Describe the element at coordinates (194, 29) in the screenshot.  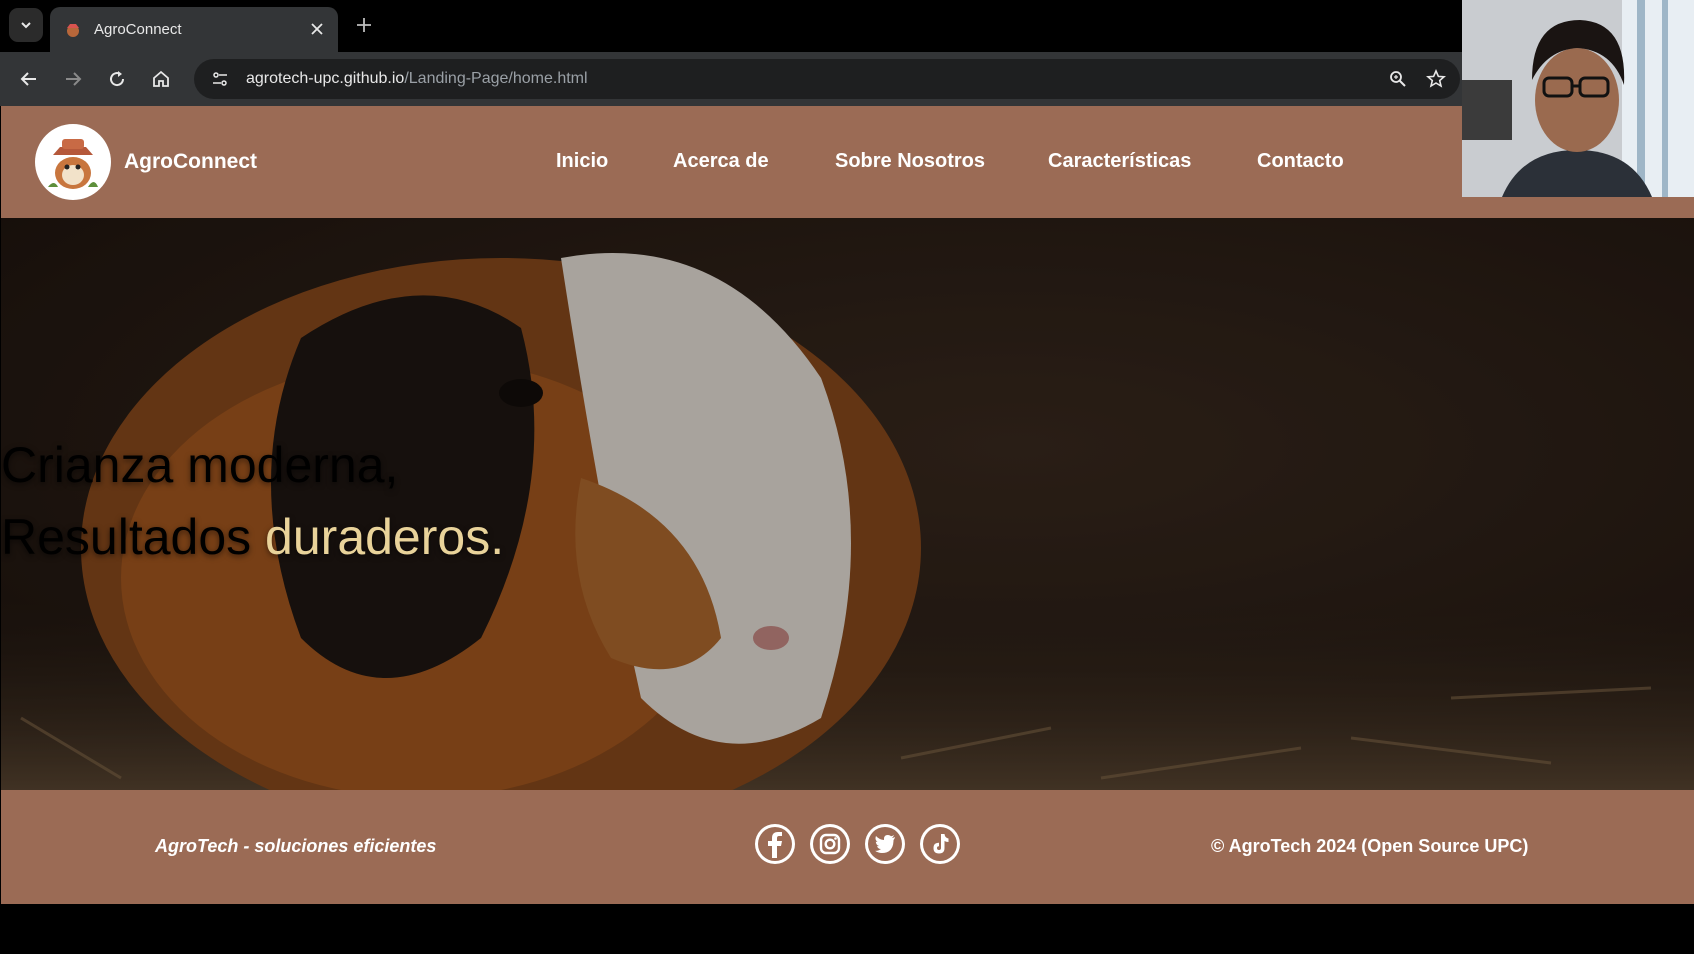
I see `browser-tab: AgroConnect` at that location.